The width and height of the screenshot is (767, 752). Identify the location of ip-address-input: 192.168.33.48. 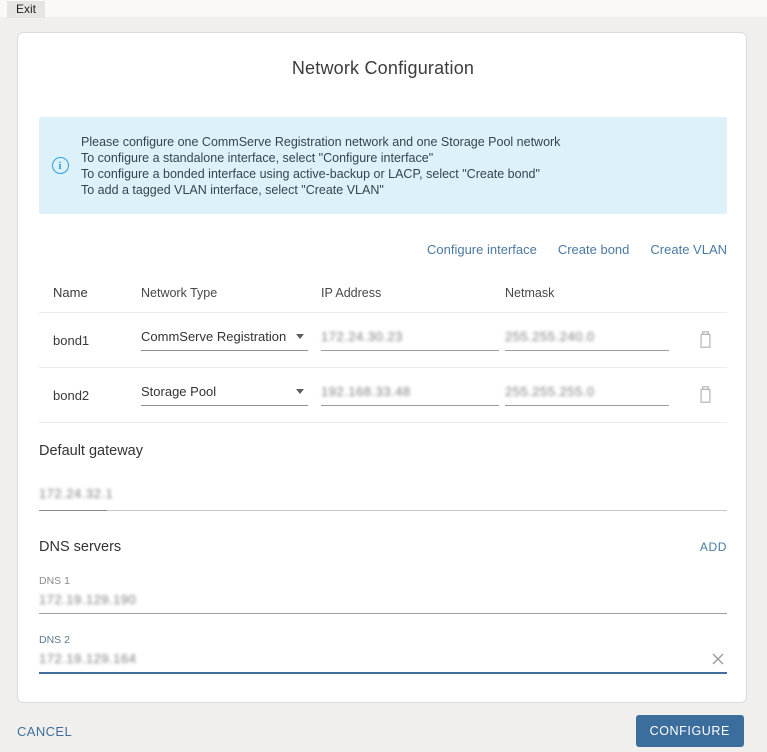
(410, 395).